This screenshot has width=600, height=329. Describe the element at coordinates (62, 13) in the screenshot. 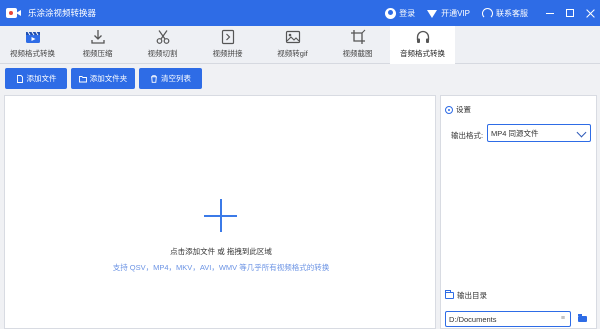

I see `app-title: 乐涂涂视频转换器` at that location.